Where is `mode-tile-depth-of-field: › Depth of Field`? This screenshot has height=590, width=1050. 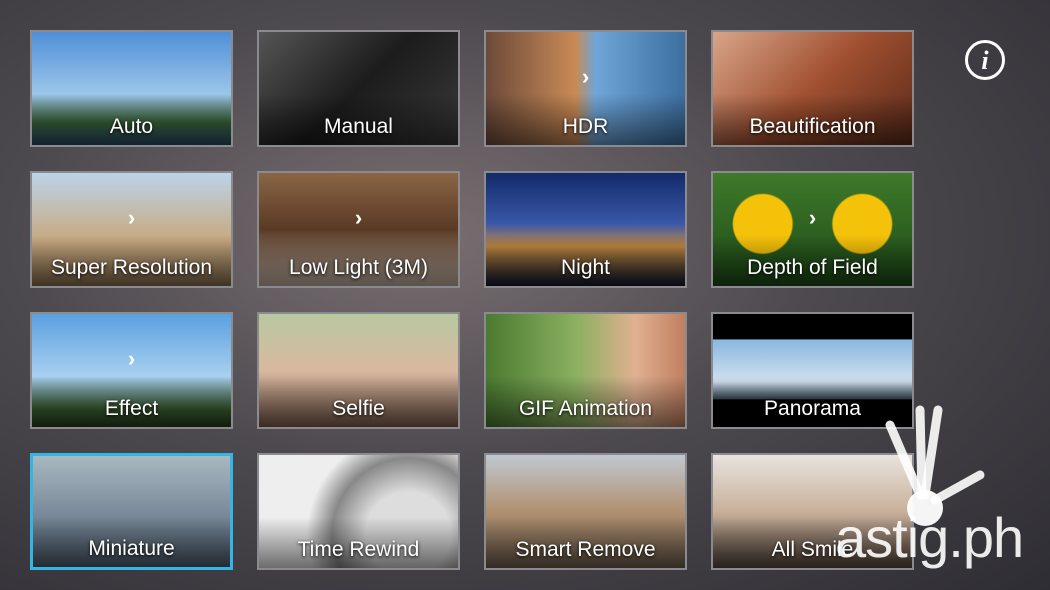 mode-tile-depth-of-field: › Depth of Field is located at coordinates (812, 229).